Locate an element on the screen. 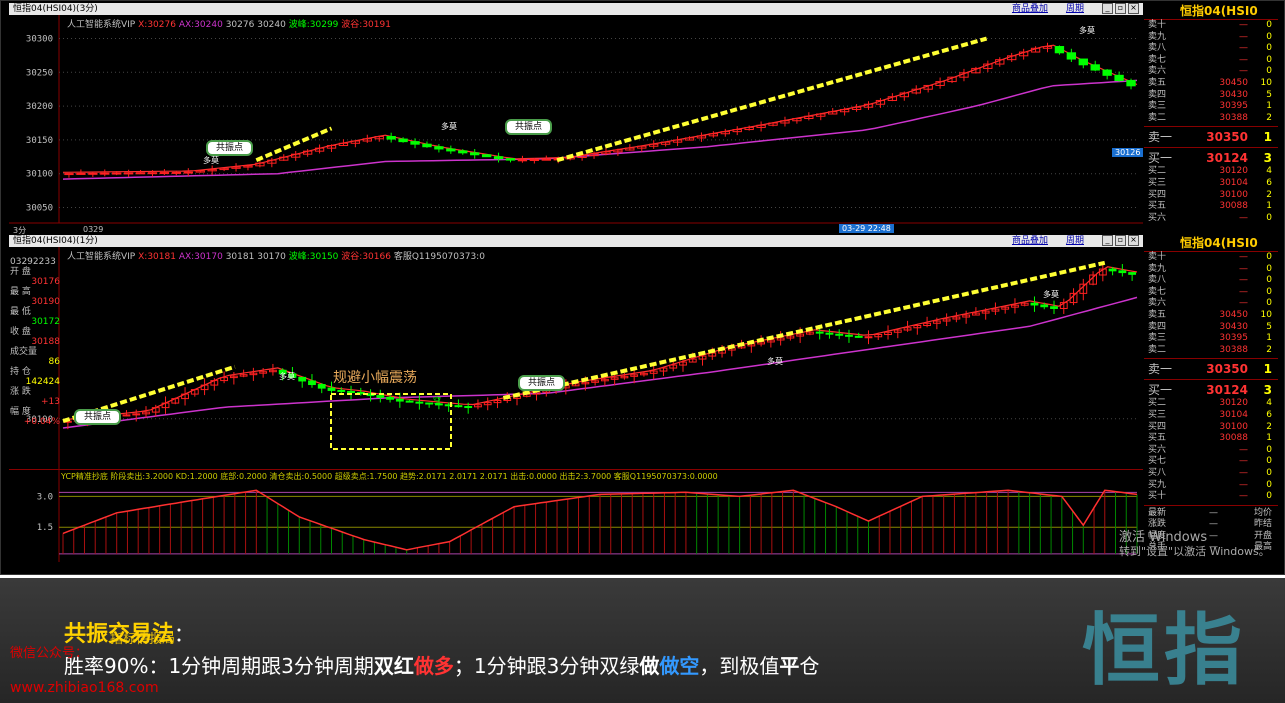 The height and width of the screenshot is (703, 1285). info-value: 30172 is located at coordinates (45, 322).